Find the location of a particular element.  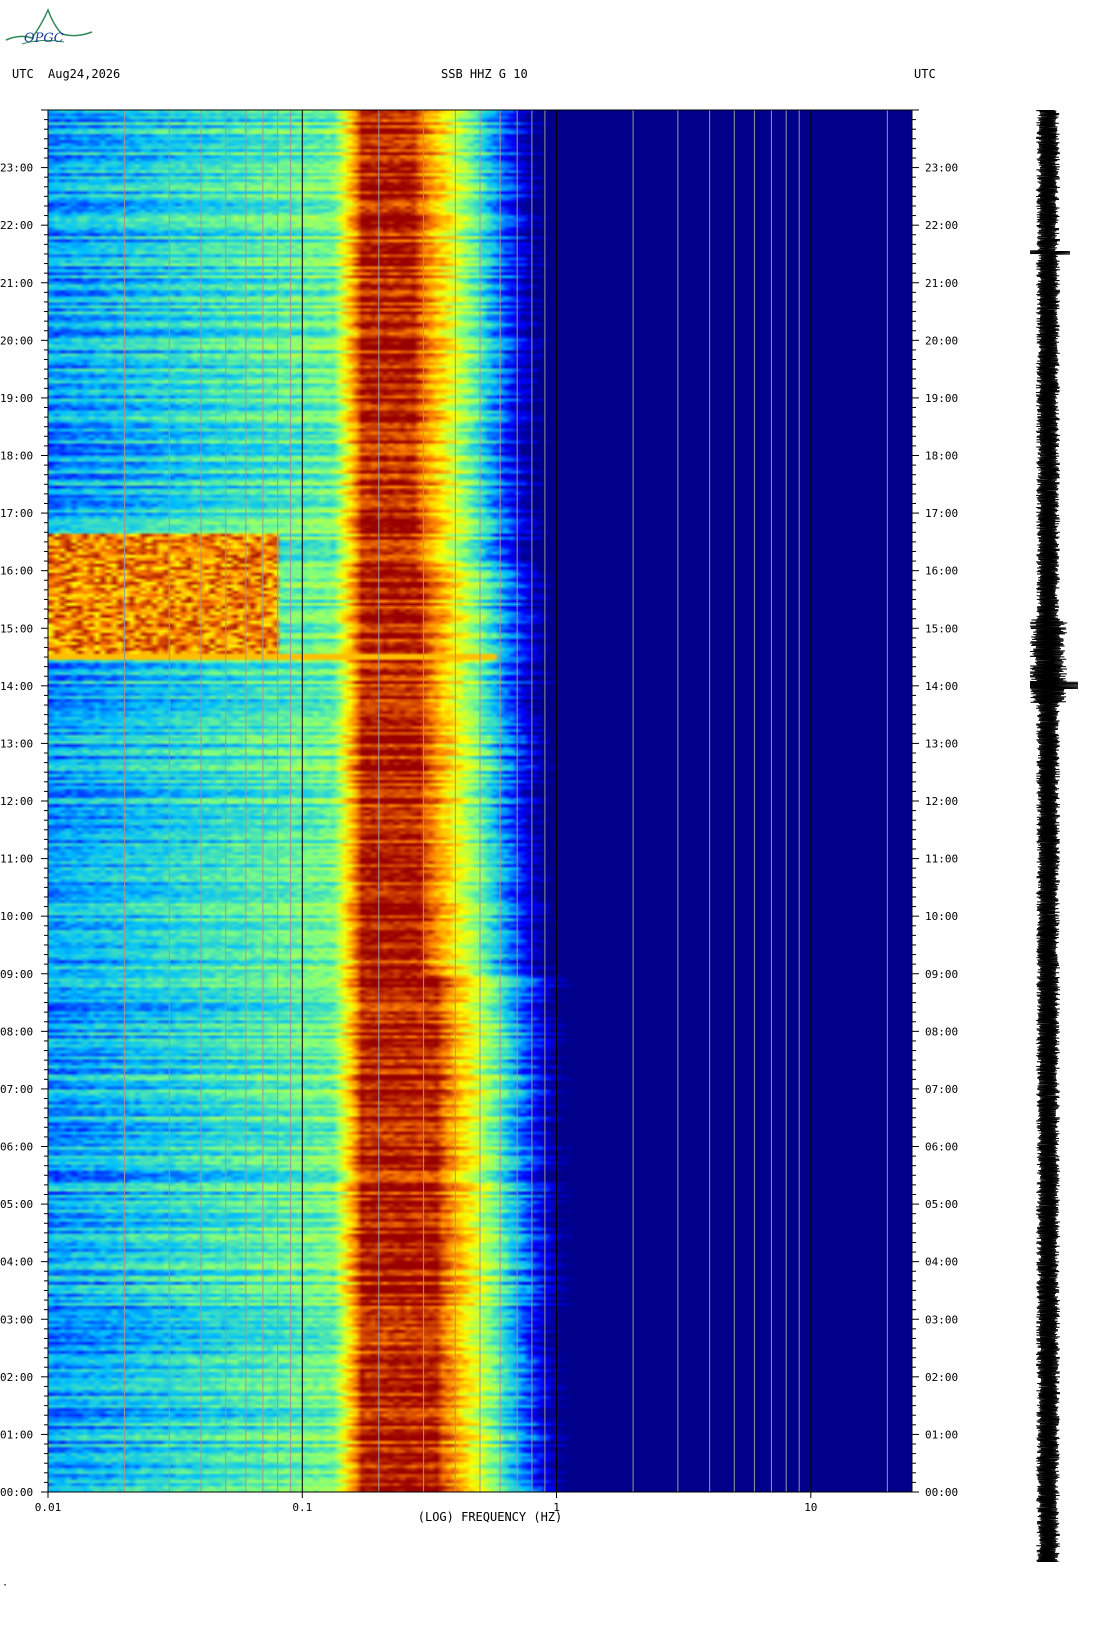

y-tick-label-left: 09:00 is located at coordinates (16, 974).